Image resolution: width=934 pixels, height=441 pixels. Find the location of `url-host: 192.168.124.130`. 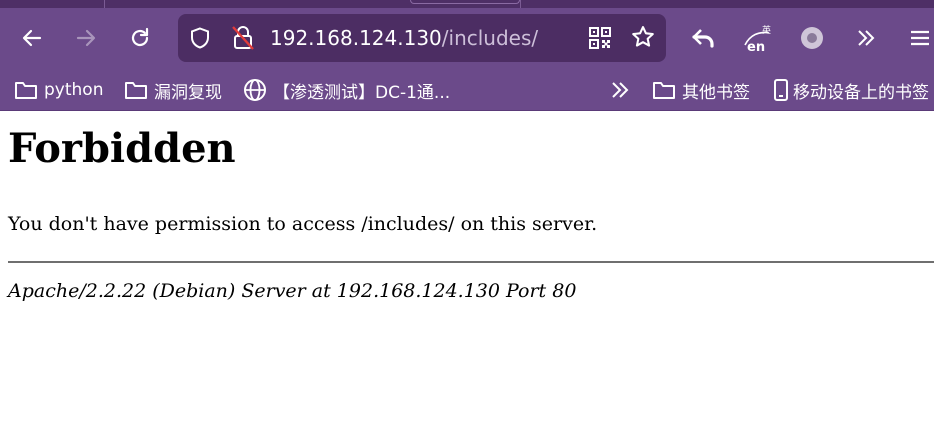

url-host: 192.168.124.130 is located at coordinates (356, 38).